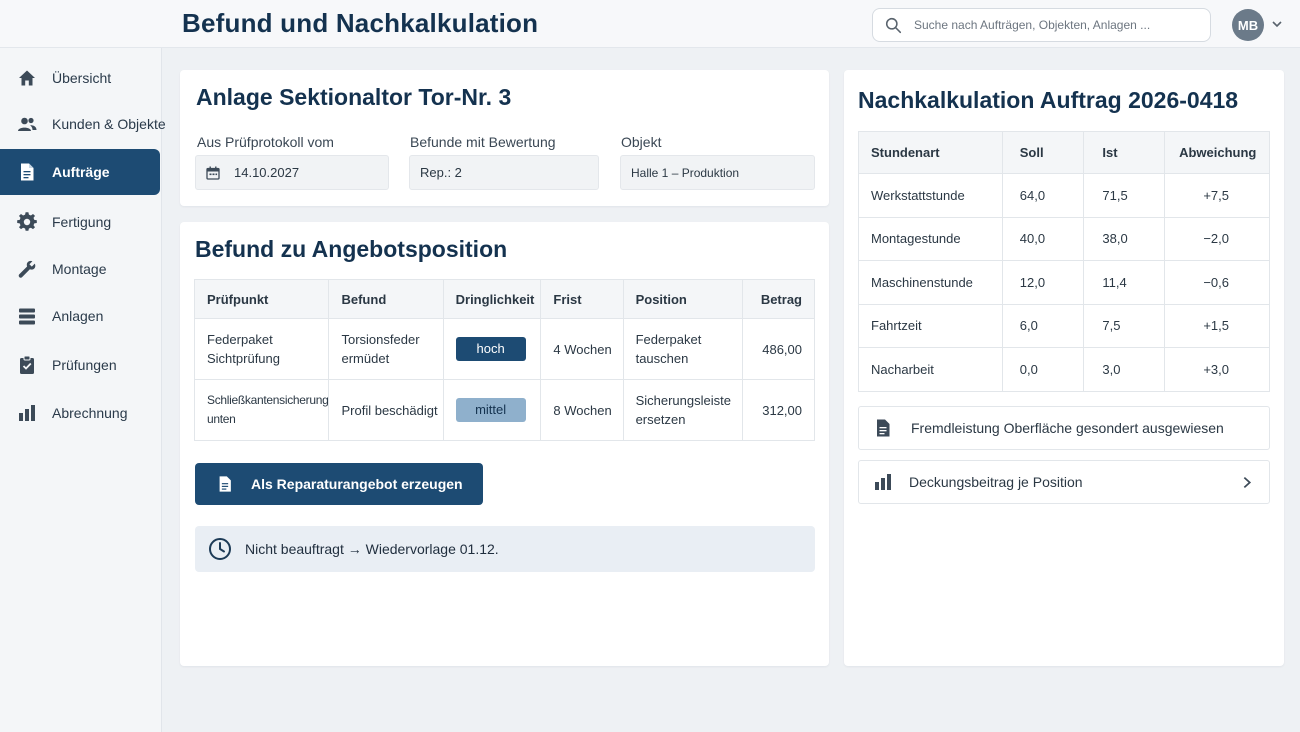 The height and width of the screenshot is (732, 1300). Describe the element at coordinates (27, 316) in the screenshot. I see `layers-icon` at that location.